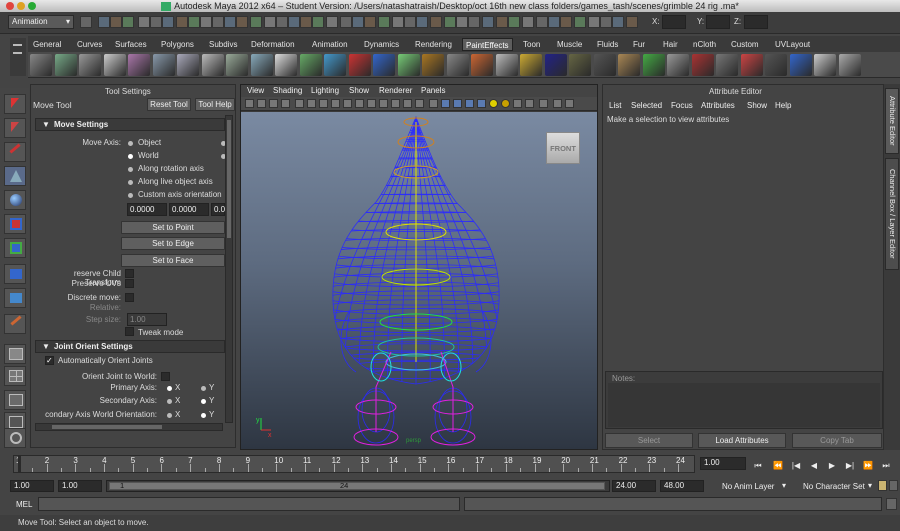 The height and width of the screenshot is (531, 900). What do you see at coordinates (129, 427) in the screenshot?
I see `horizontal-scrollbar` at bounding box center [129, 427].